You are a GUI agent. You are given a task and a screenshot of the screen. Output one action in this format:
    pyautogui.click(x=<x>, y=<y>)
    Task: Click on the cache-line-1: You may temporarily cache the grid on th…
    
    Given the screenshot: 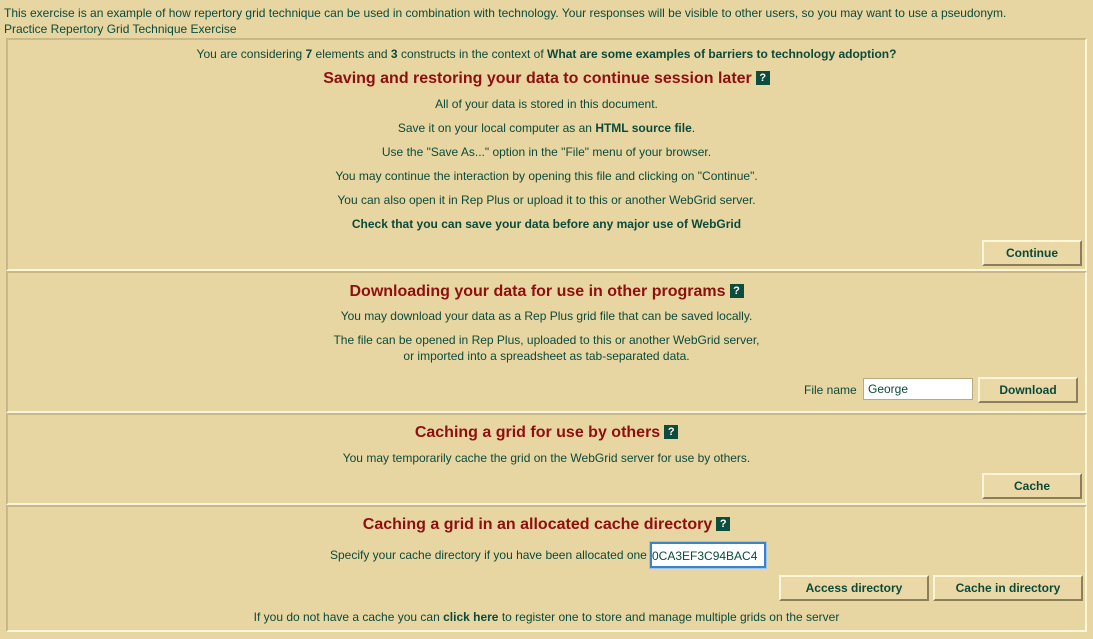 What is the action you would take?
    pyautogui.click(x=546, y=458)
    